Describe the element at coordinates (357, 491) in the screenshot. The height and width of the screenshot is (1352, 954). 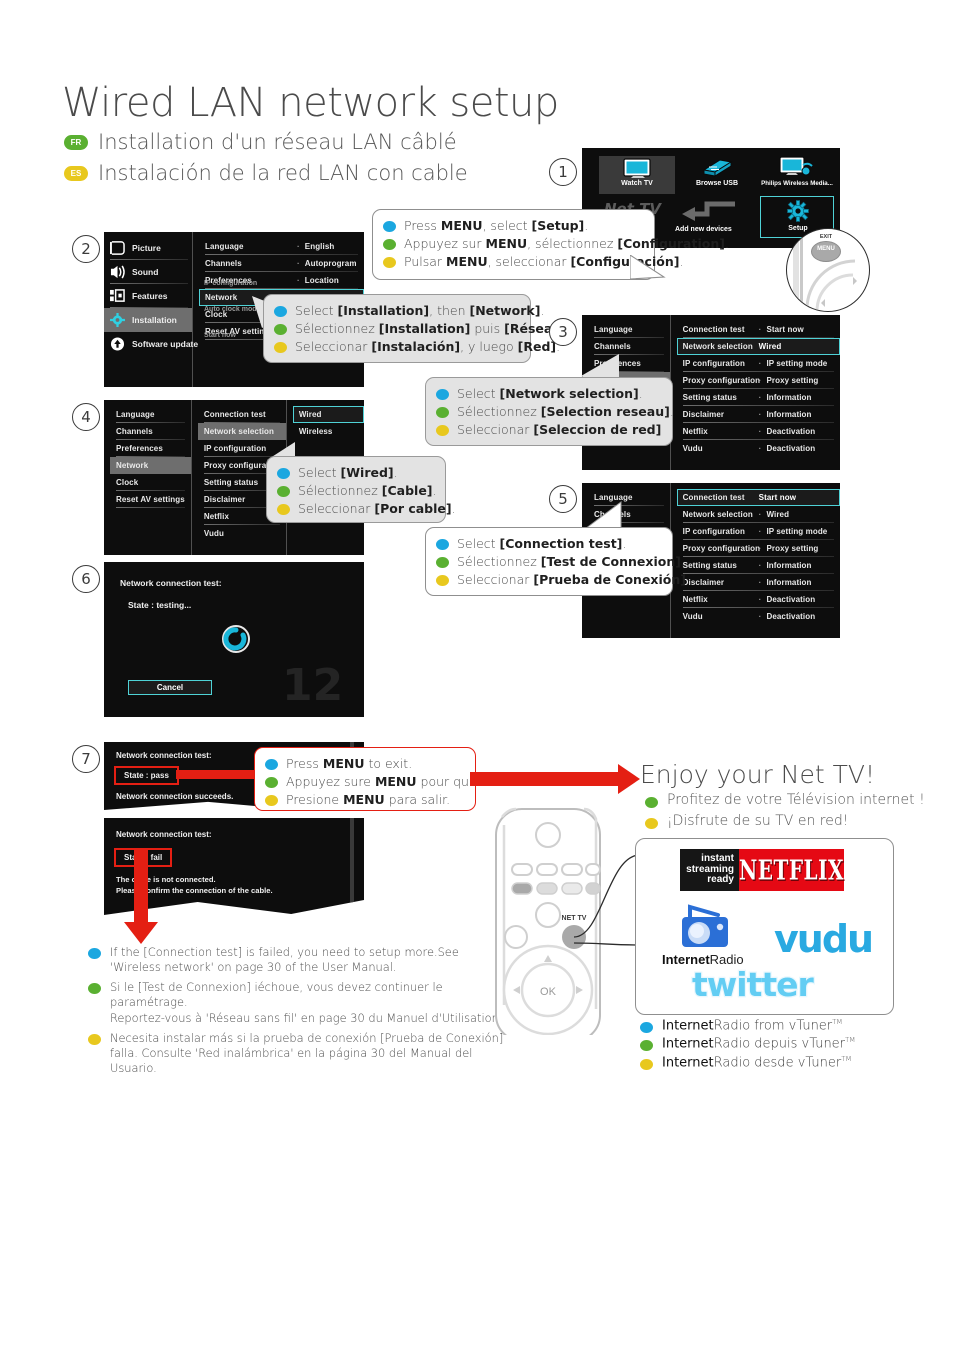
I see `callout4-fr: Sélectionnez [Cable].` at that location.